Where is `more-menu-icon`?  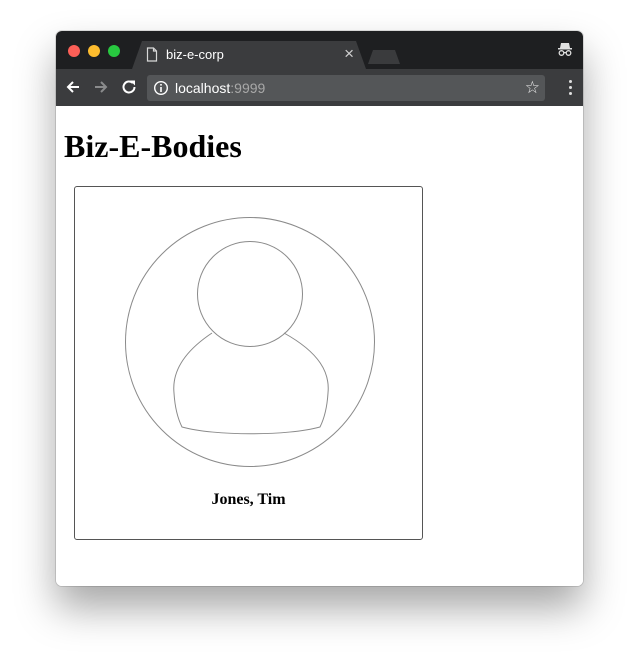 more-menu-icon is located at coordinates (571, 89).